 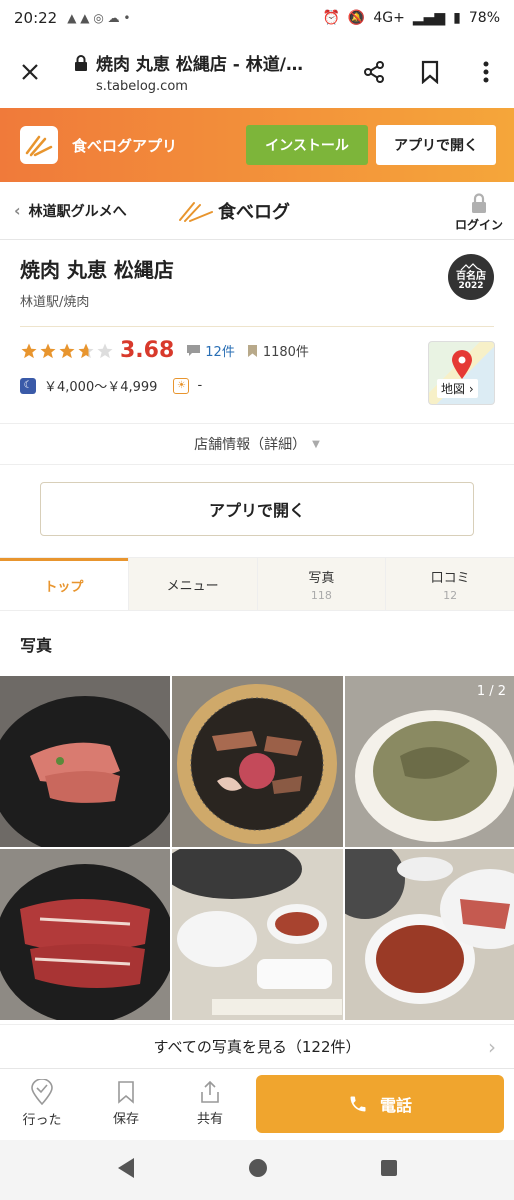 What do you see at coordinates (358, 1103) in the screenshot?
I see `phone-icon` at bounding box center [358, 1103].